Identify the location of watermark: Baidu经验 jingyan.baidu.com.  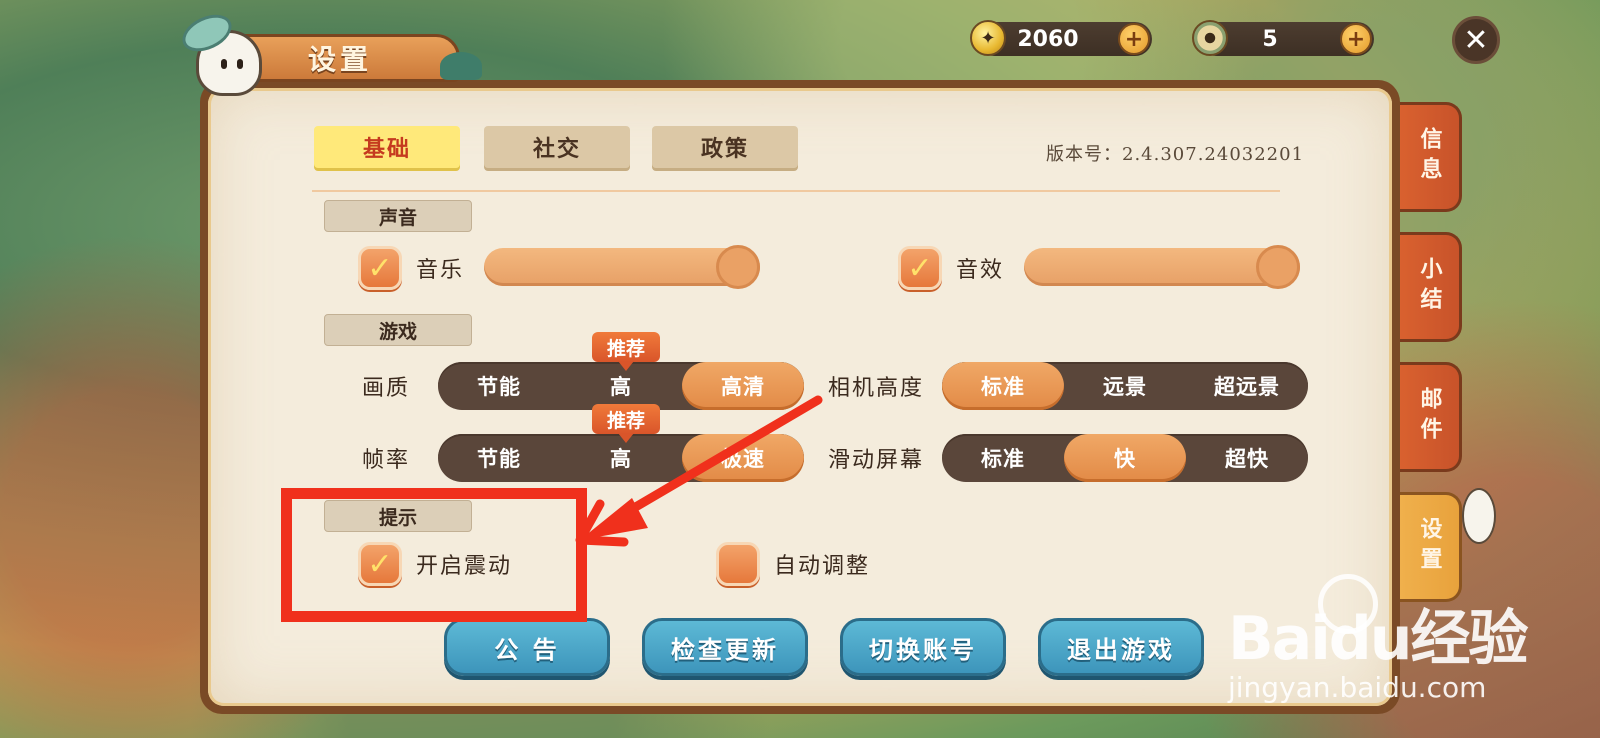
(1378, 647).